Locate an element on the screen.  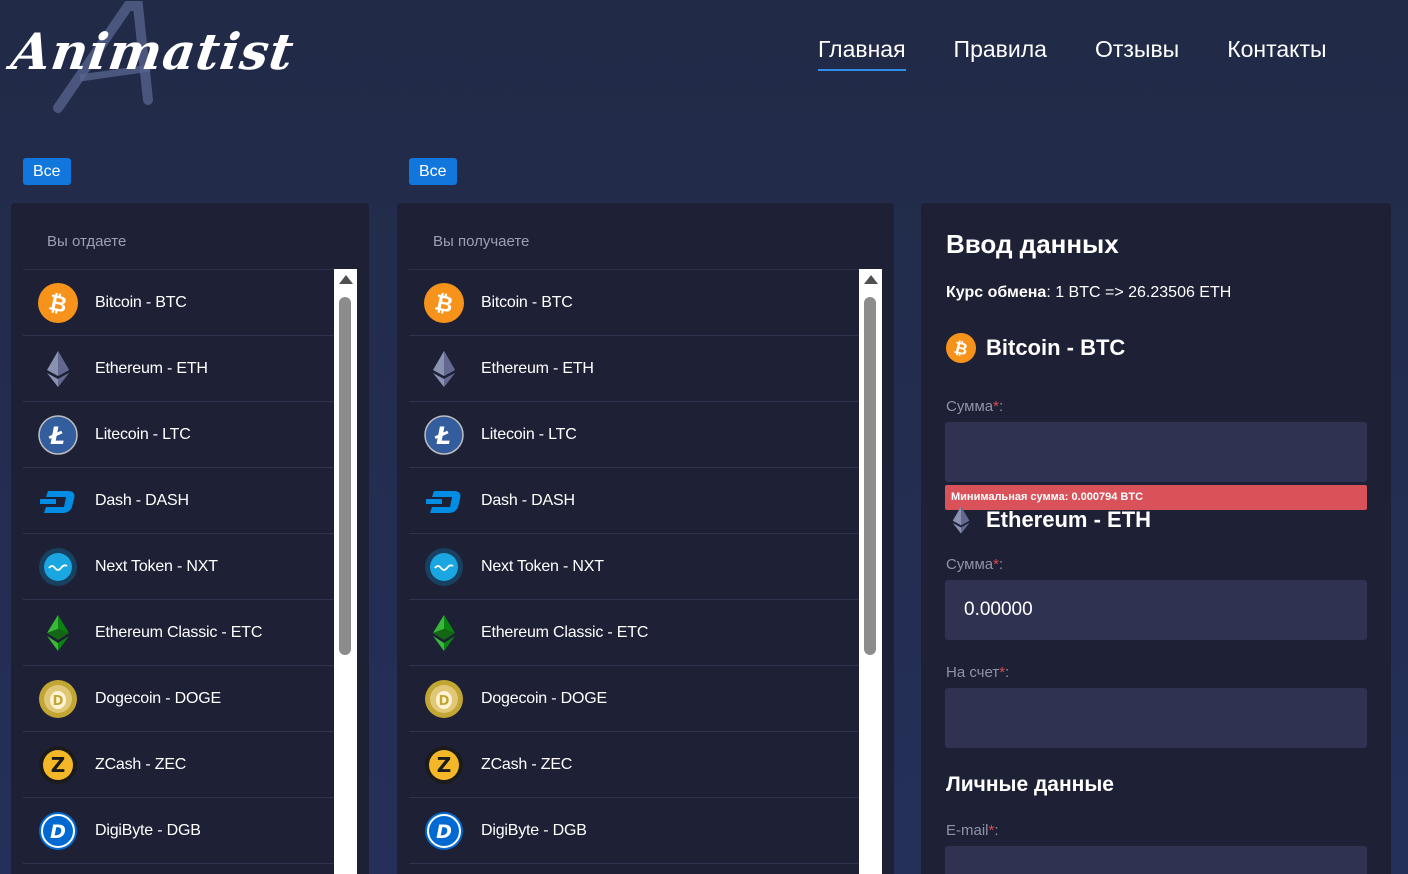
nav-reviews: Отзывы is located at coordinates (1137, 53).